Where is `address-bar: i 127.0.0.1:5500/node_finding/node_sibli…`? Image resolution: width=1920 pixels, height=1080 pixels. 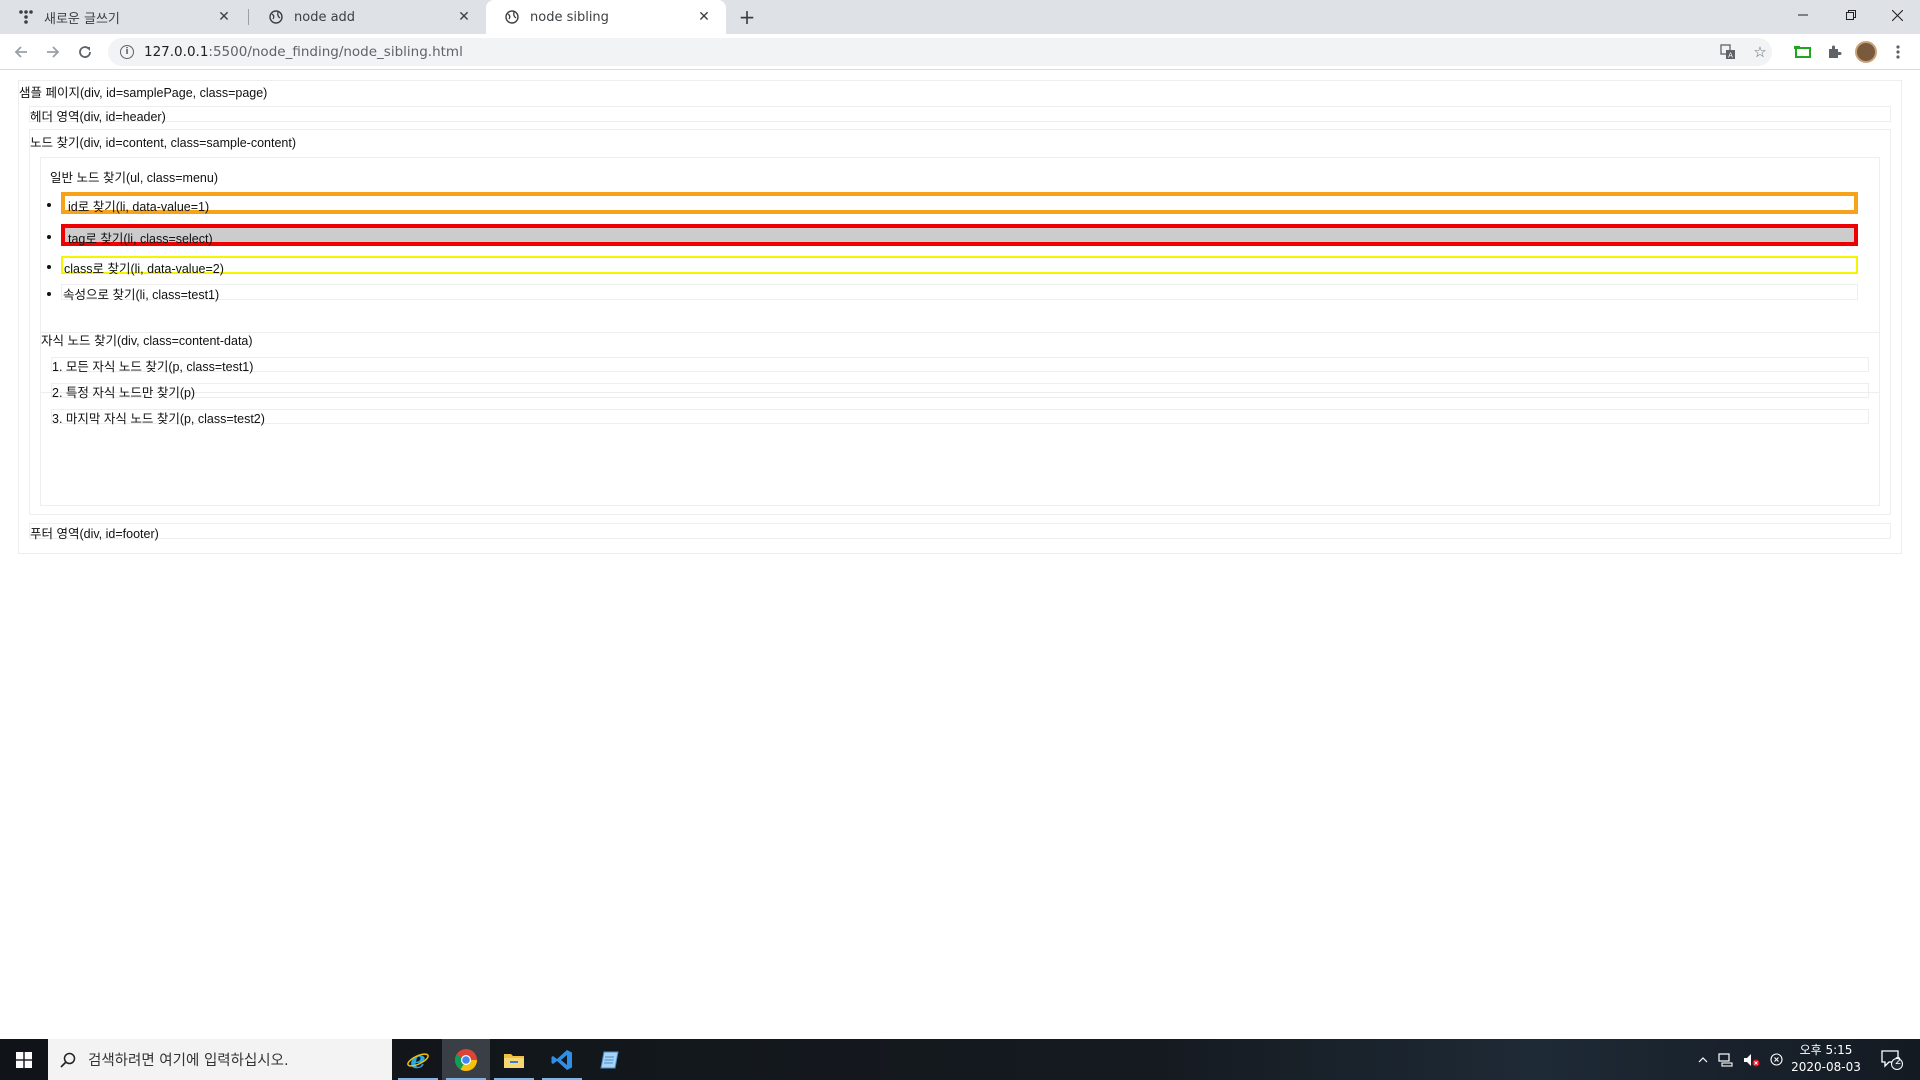 address-bar: i 127.0.0.1:5500/node_finding/node_sibli… is located at coordinates (940, 52).